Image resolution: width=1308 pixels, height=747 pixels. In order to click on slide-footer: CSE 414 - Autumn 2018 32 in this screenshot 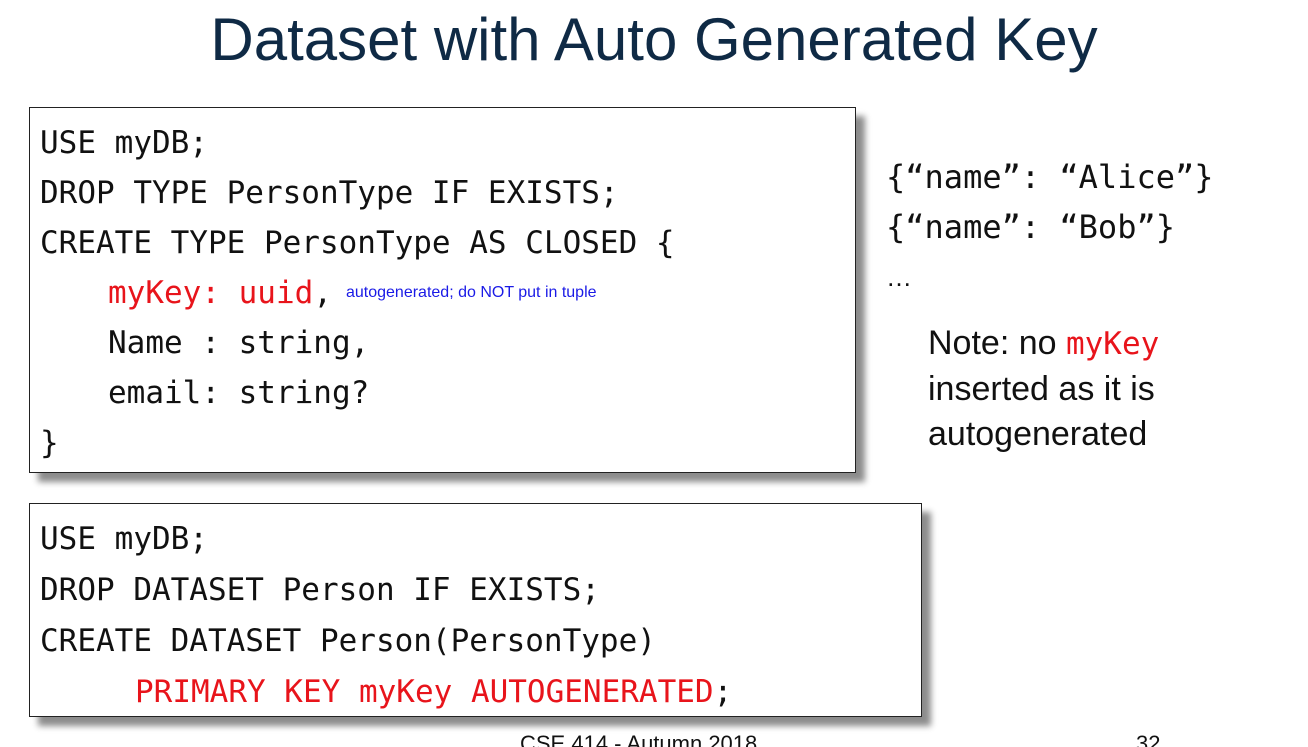, I will do `click(654, 737)`.